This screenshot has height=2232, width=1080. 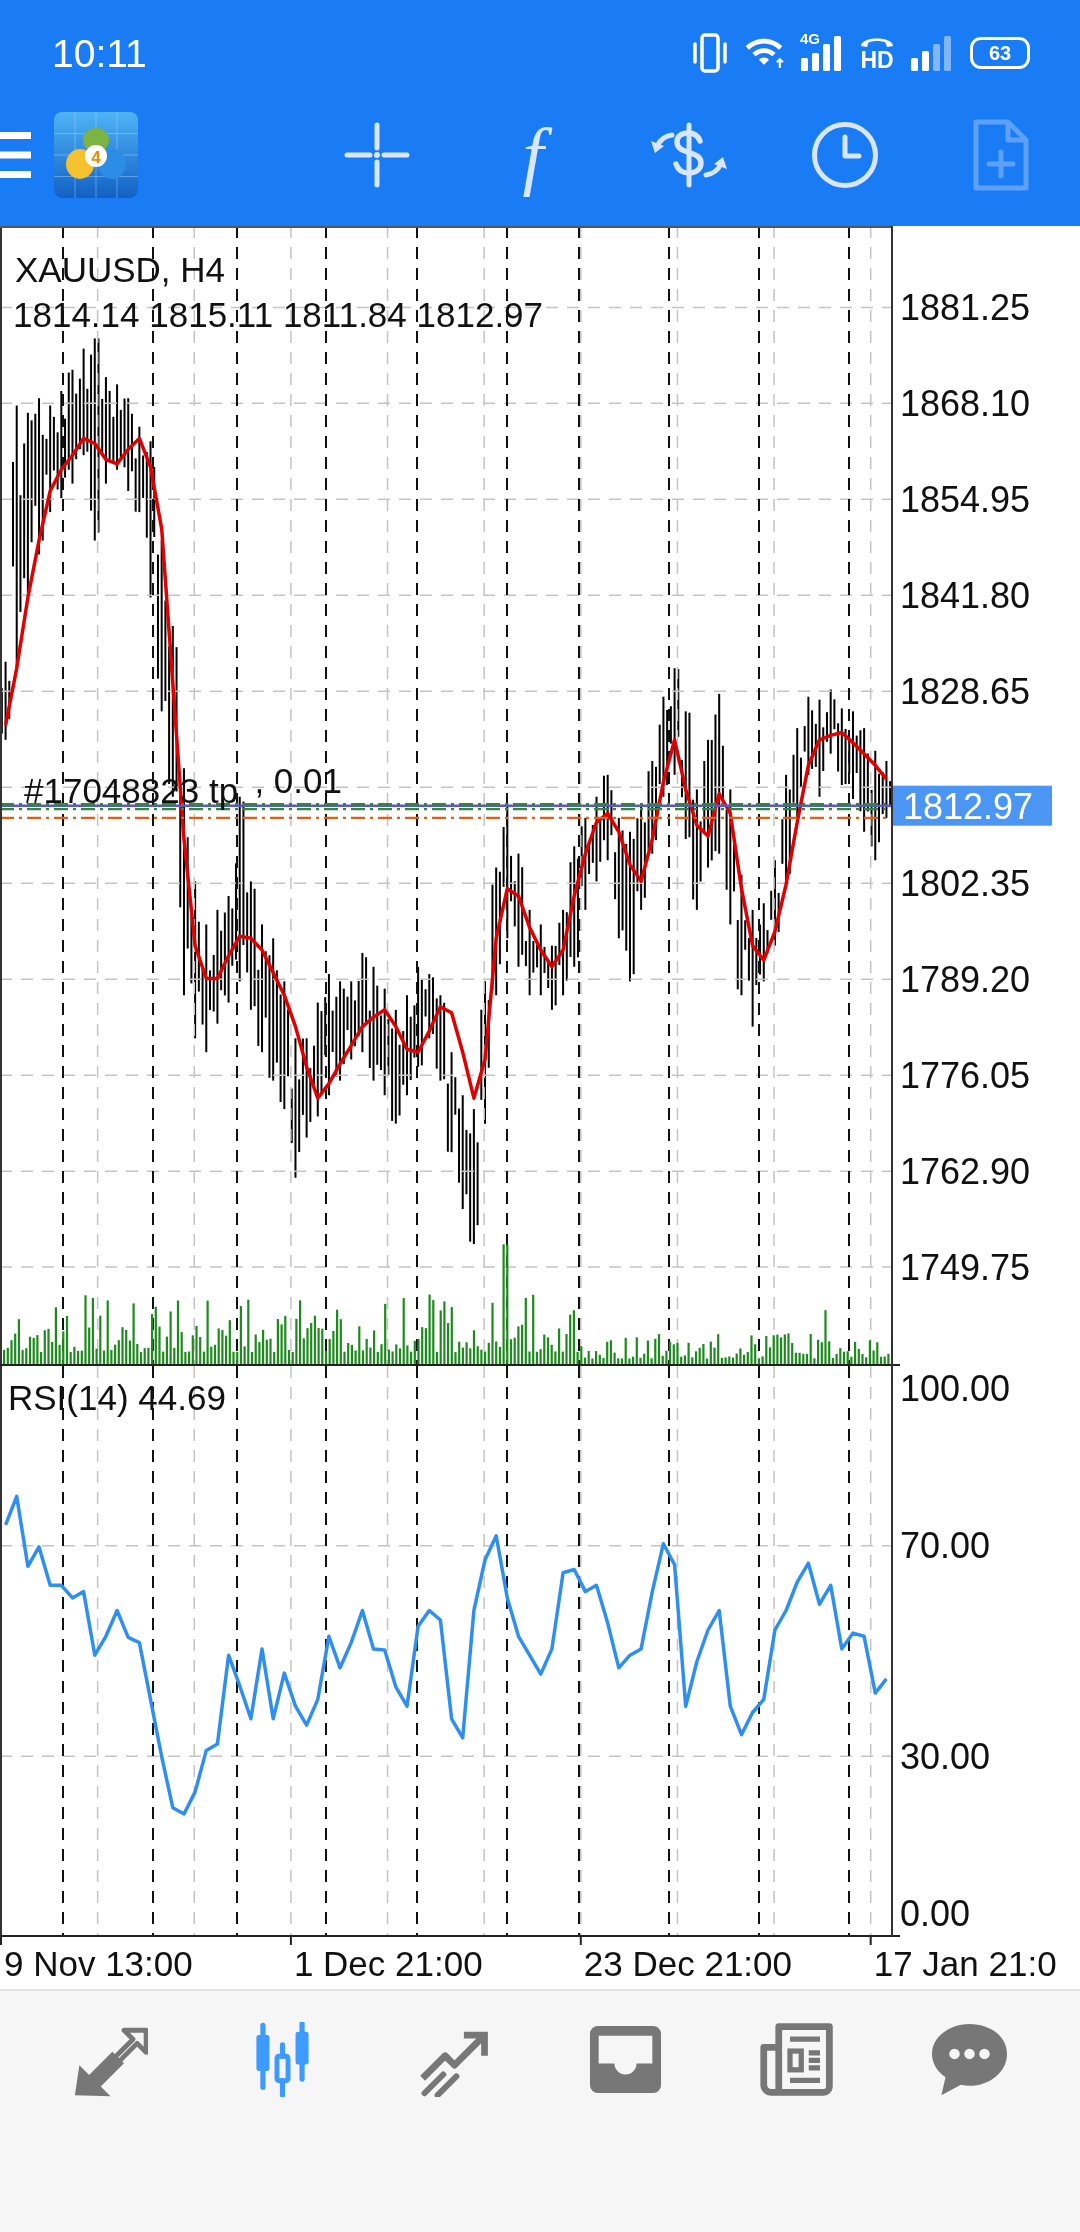 I want to click on indicator-label: RSI(14) 44.69, so click(x=117, y=1397).